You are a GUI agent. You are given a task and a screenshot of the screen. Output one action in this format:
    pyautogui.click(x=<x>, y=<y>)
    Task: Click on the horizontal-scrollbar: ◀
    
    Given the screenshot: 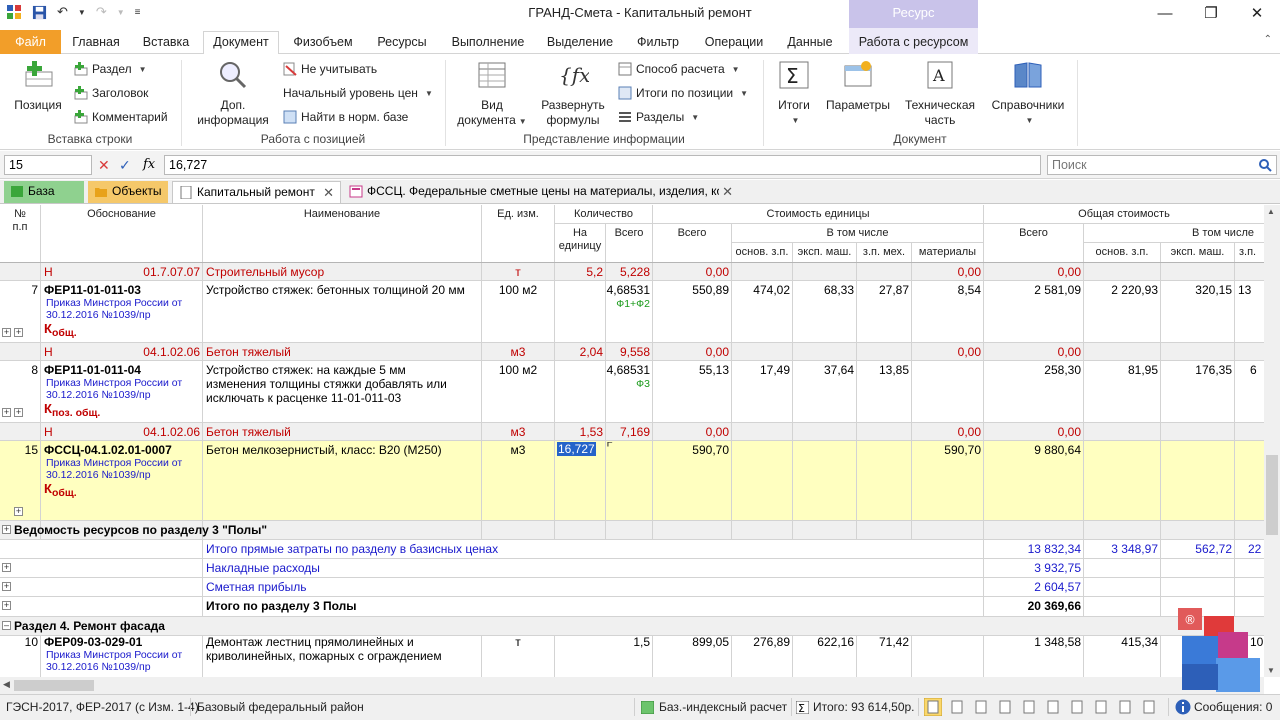 What is the action you would take?
    pyautogui.click(x=632, y=685)
    